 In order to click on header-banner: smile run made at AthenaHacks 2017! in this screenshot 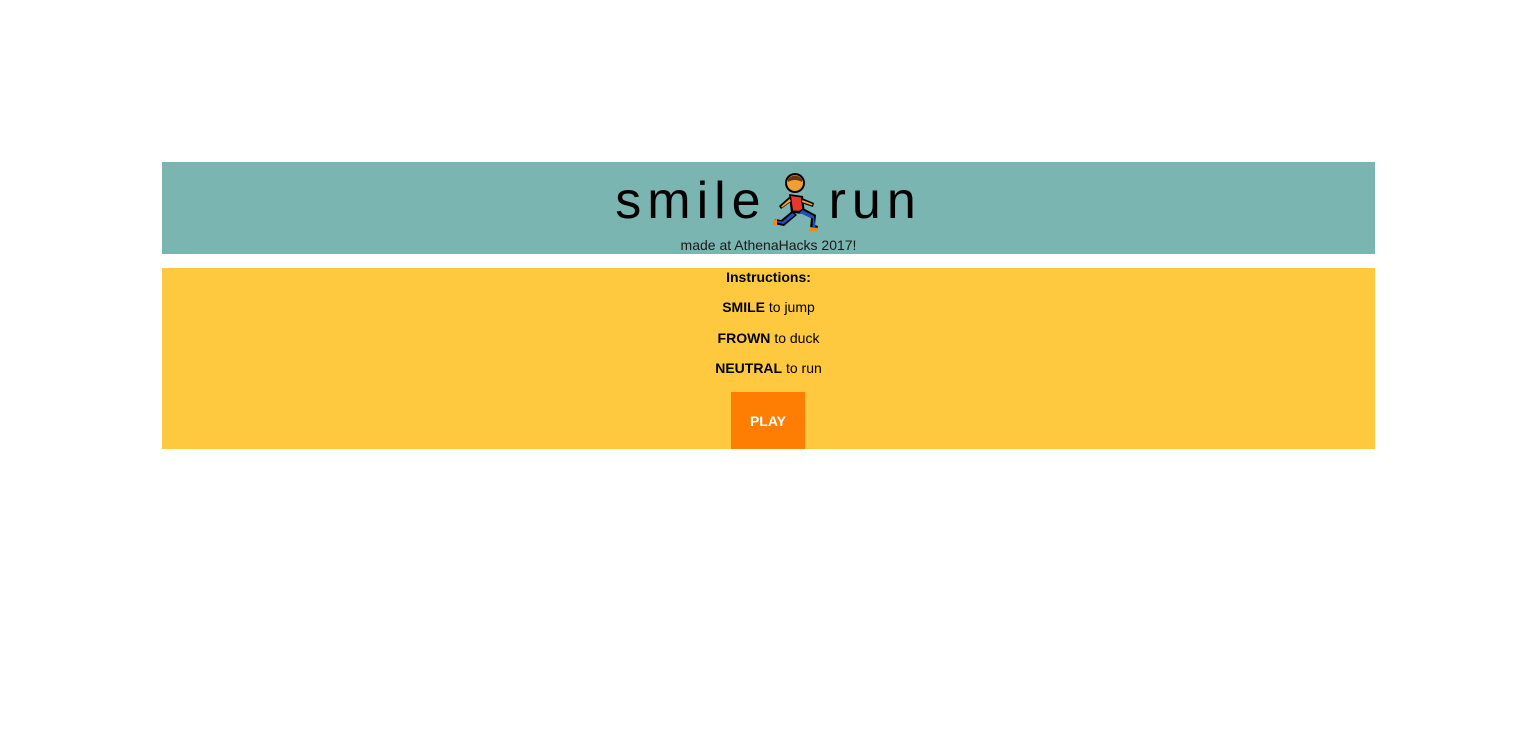, I will do `click(768, 208)`.